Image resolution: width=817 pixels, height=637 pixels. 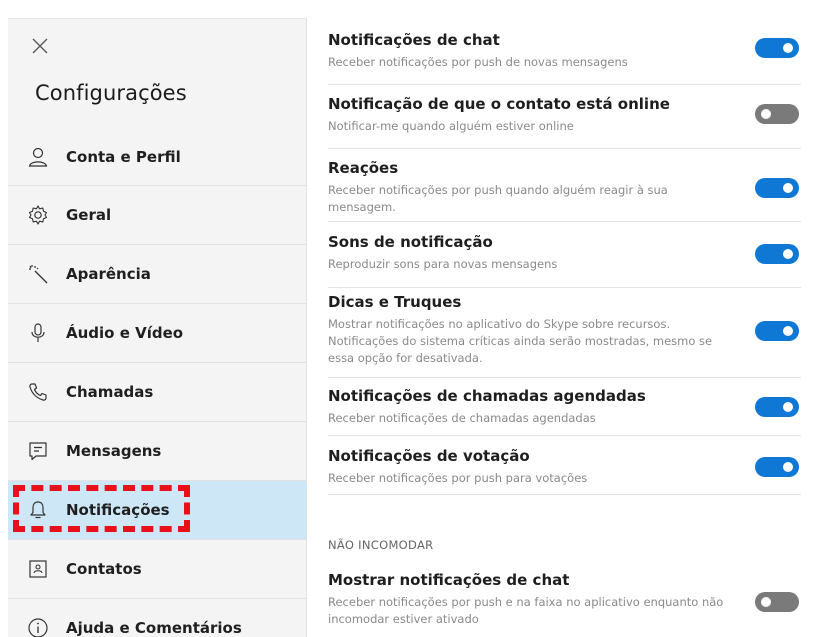 What do you see at coordinates (38, 510) in the screenshot?
I see `bell-icon` at bounding box center [38, 510].